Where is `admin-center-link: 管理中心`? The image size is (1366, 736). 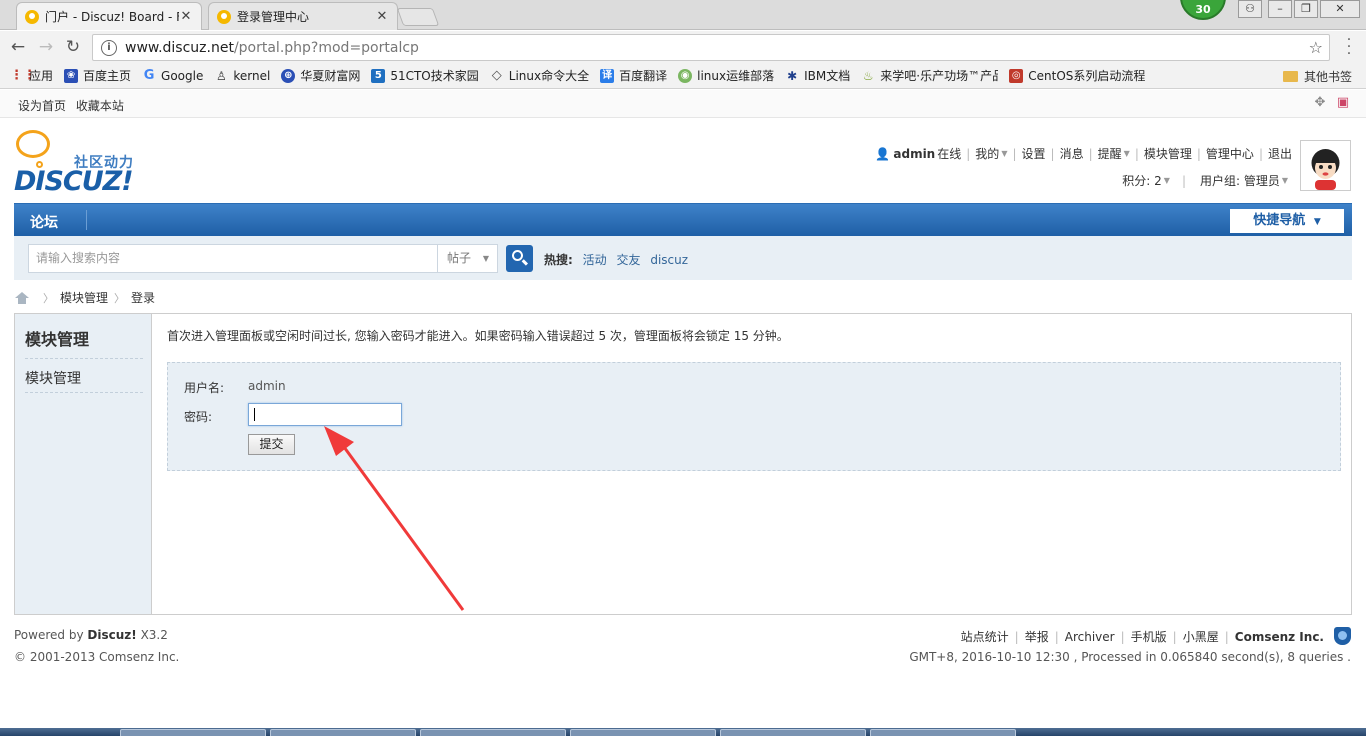
admin-center-link: 管理中心 is located at coordinates (1230, 153).